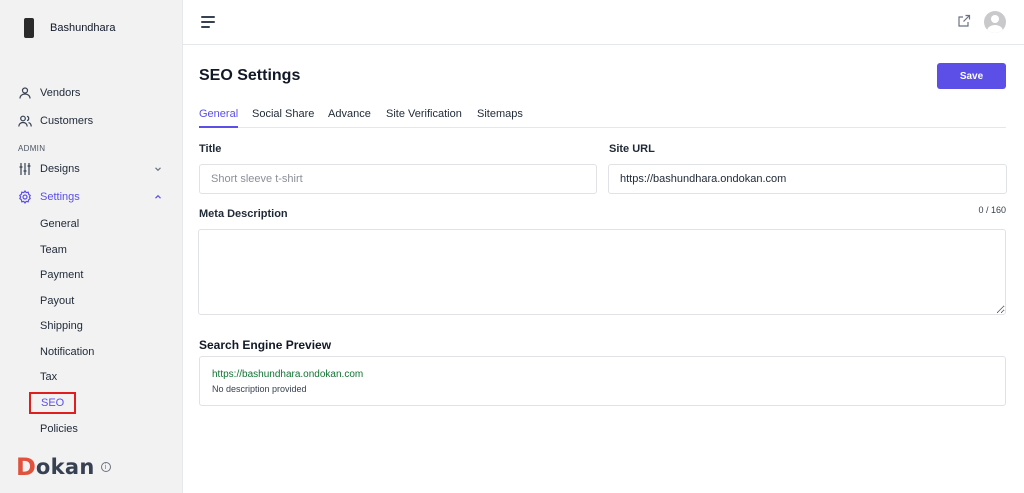  Describe the element at coordinates (243, 214) in the screenshot. I see `meta-description-label: Meta Description` at that location.